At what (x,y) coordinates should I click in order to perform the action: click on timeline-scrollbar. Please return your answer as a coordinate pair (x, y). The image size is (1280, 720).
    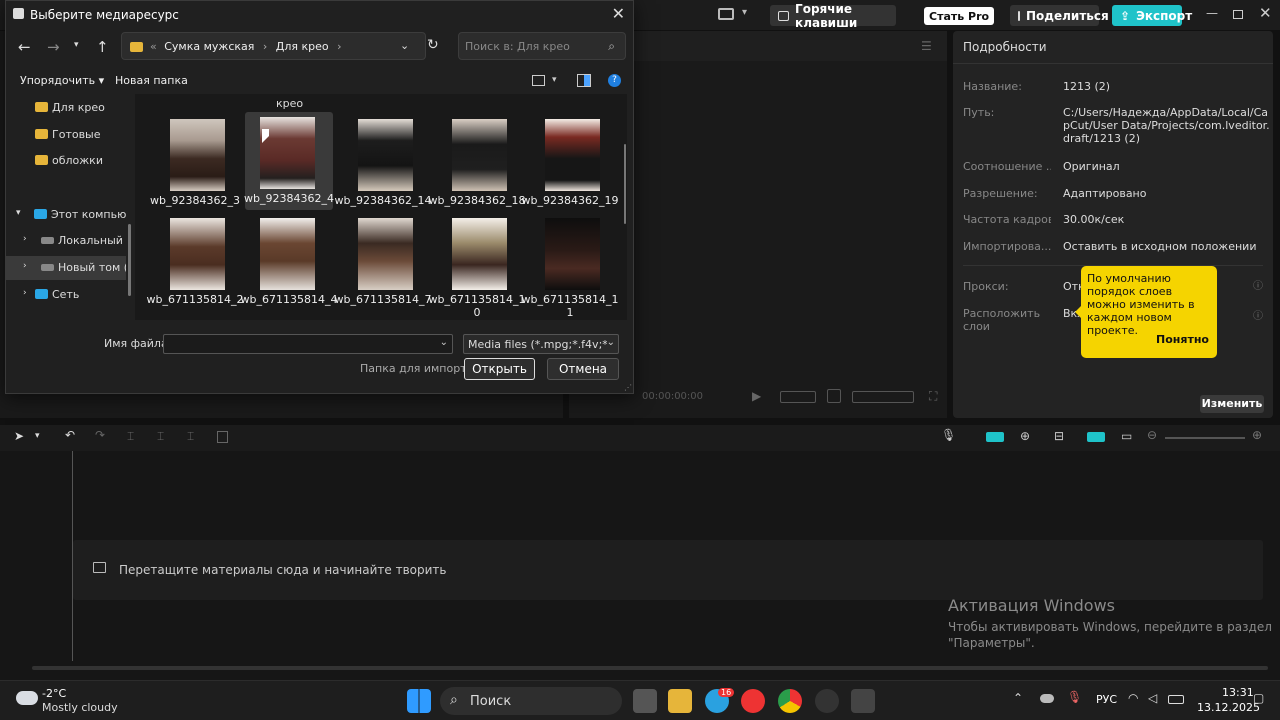
    Looking at the image, I should click on (650, 668).